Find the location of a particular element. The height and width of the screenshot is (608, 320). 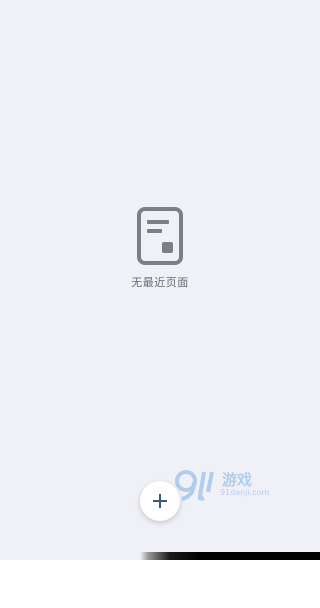

document-icon is located at coordinates (160, 236).